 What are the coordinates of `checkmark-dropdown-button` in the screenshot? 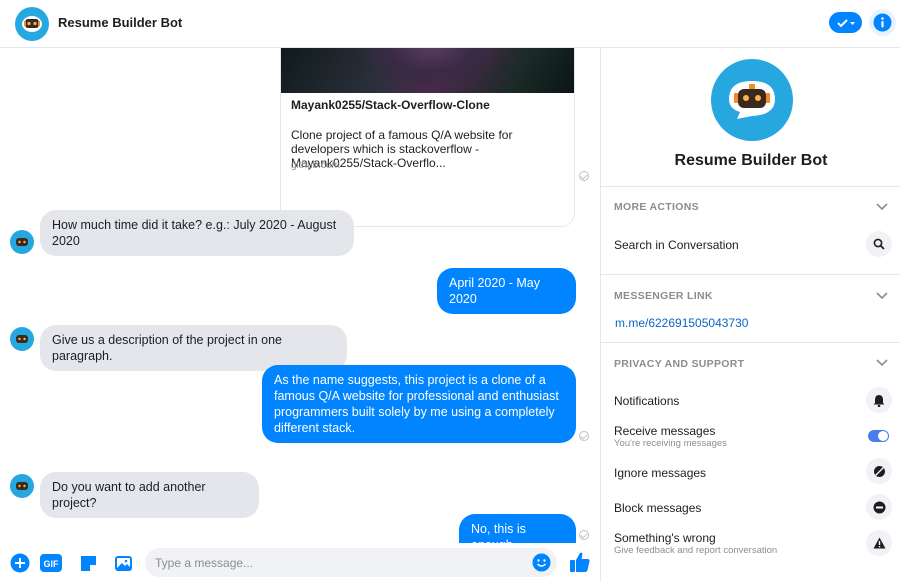 It's located at (845, 22).